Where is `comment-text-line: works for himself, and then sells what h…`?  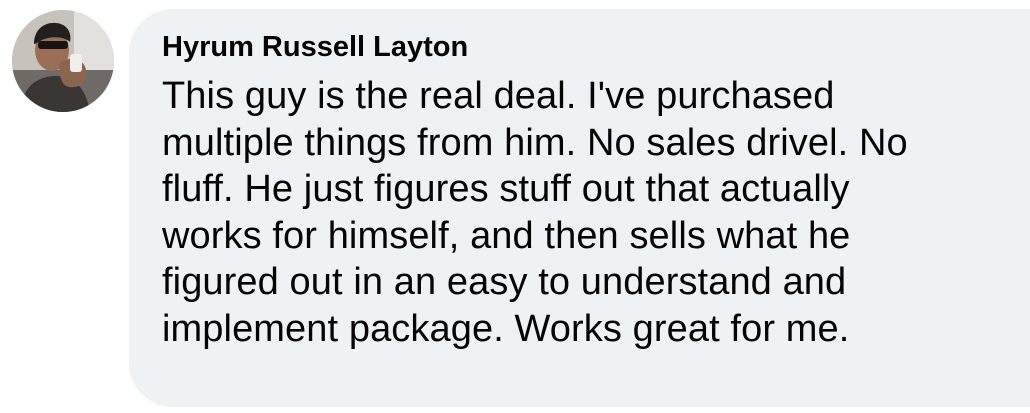 comment-text-line: works for himself, and then sells what h… is located at coordinates (506, 235).